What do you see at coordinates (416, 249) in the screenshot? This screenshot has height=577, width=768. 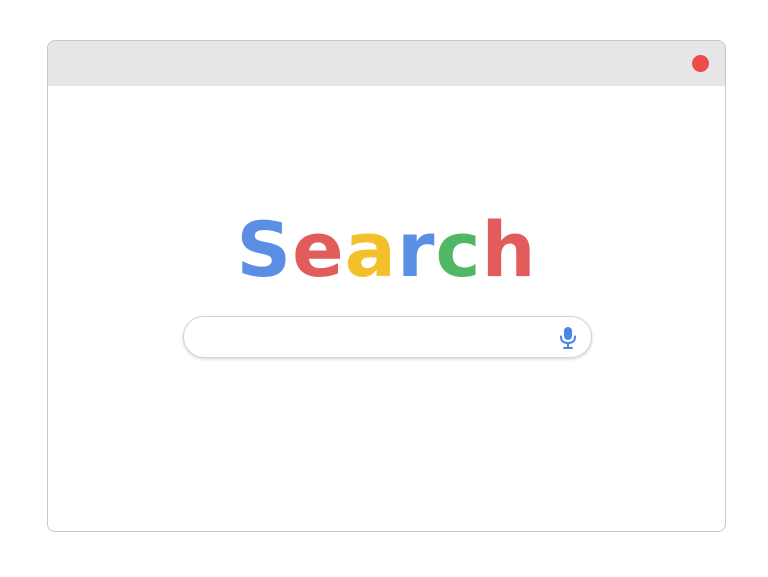 I see `logo-letter: r` at bounding box center [416, 249].